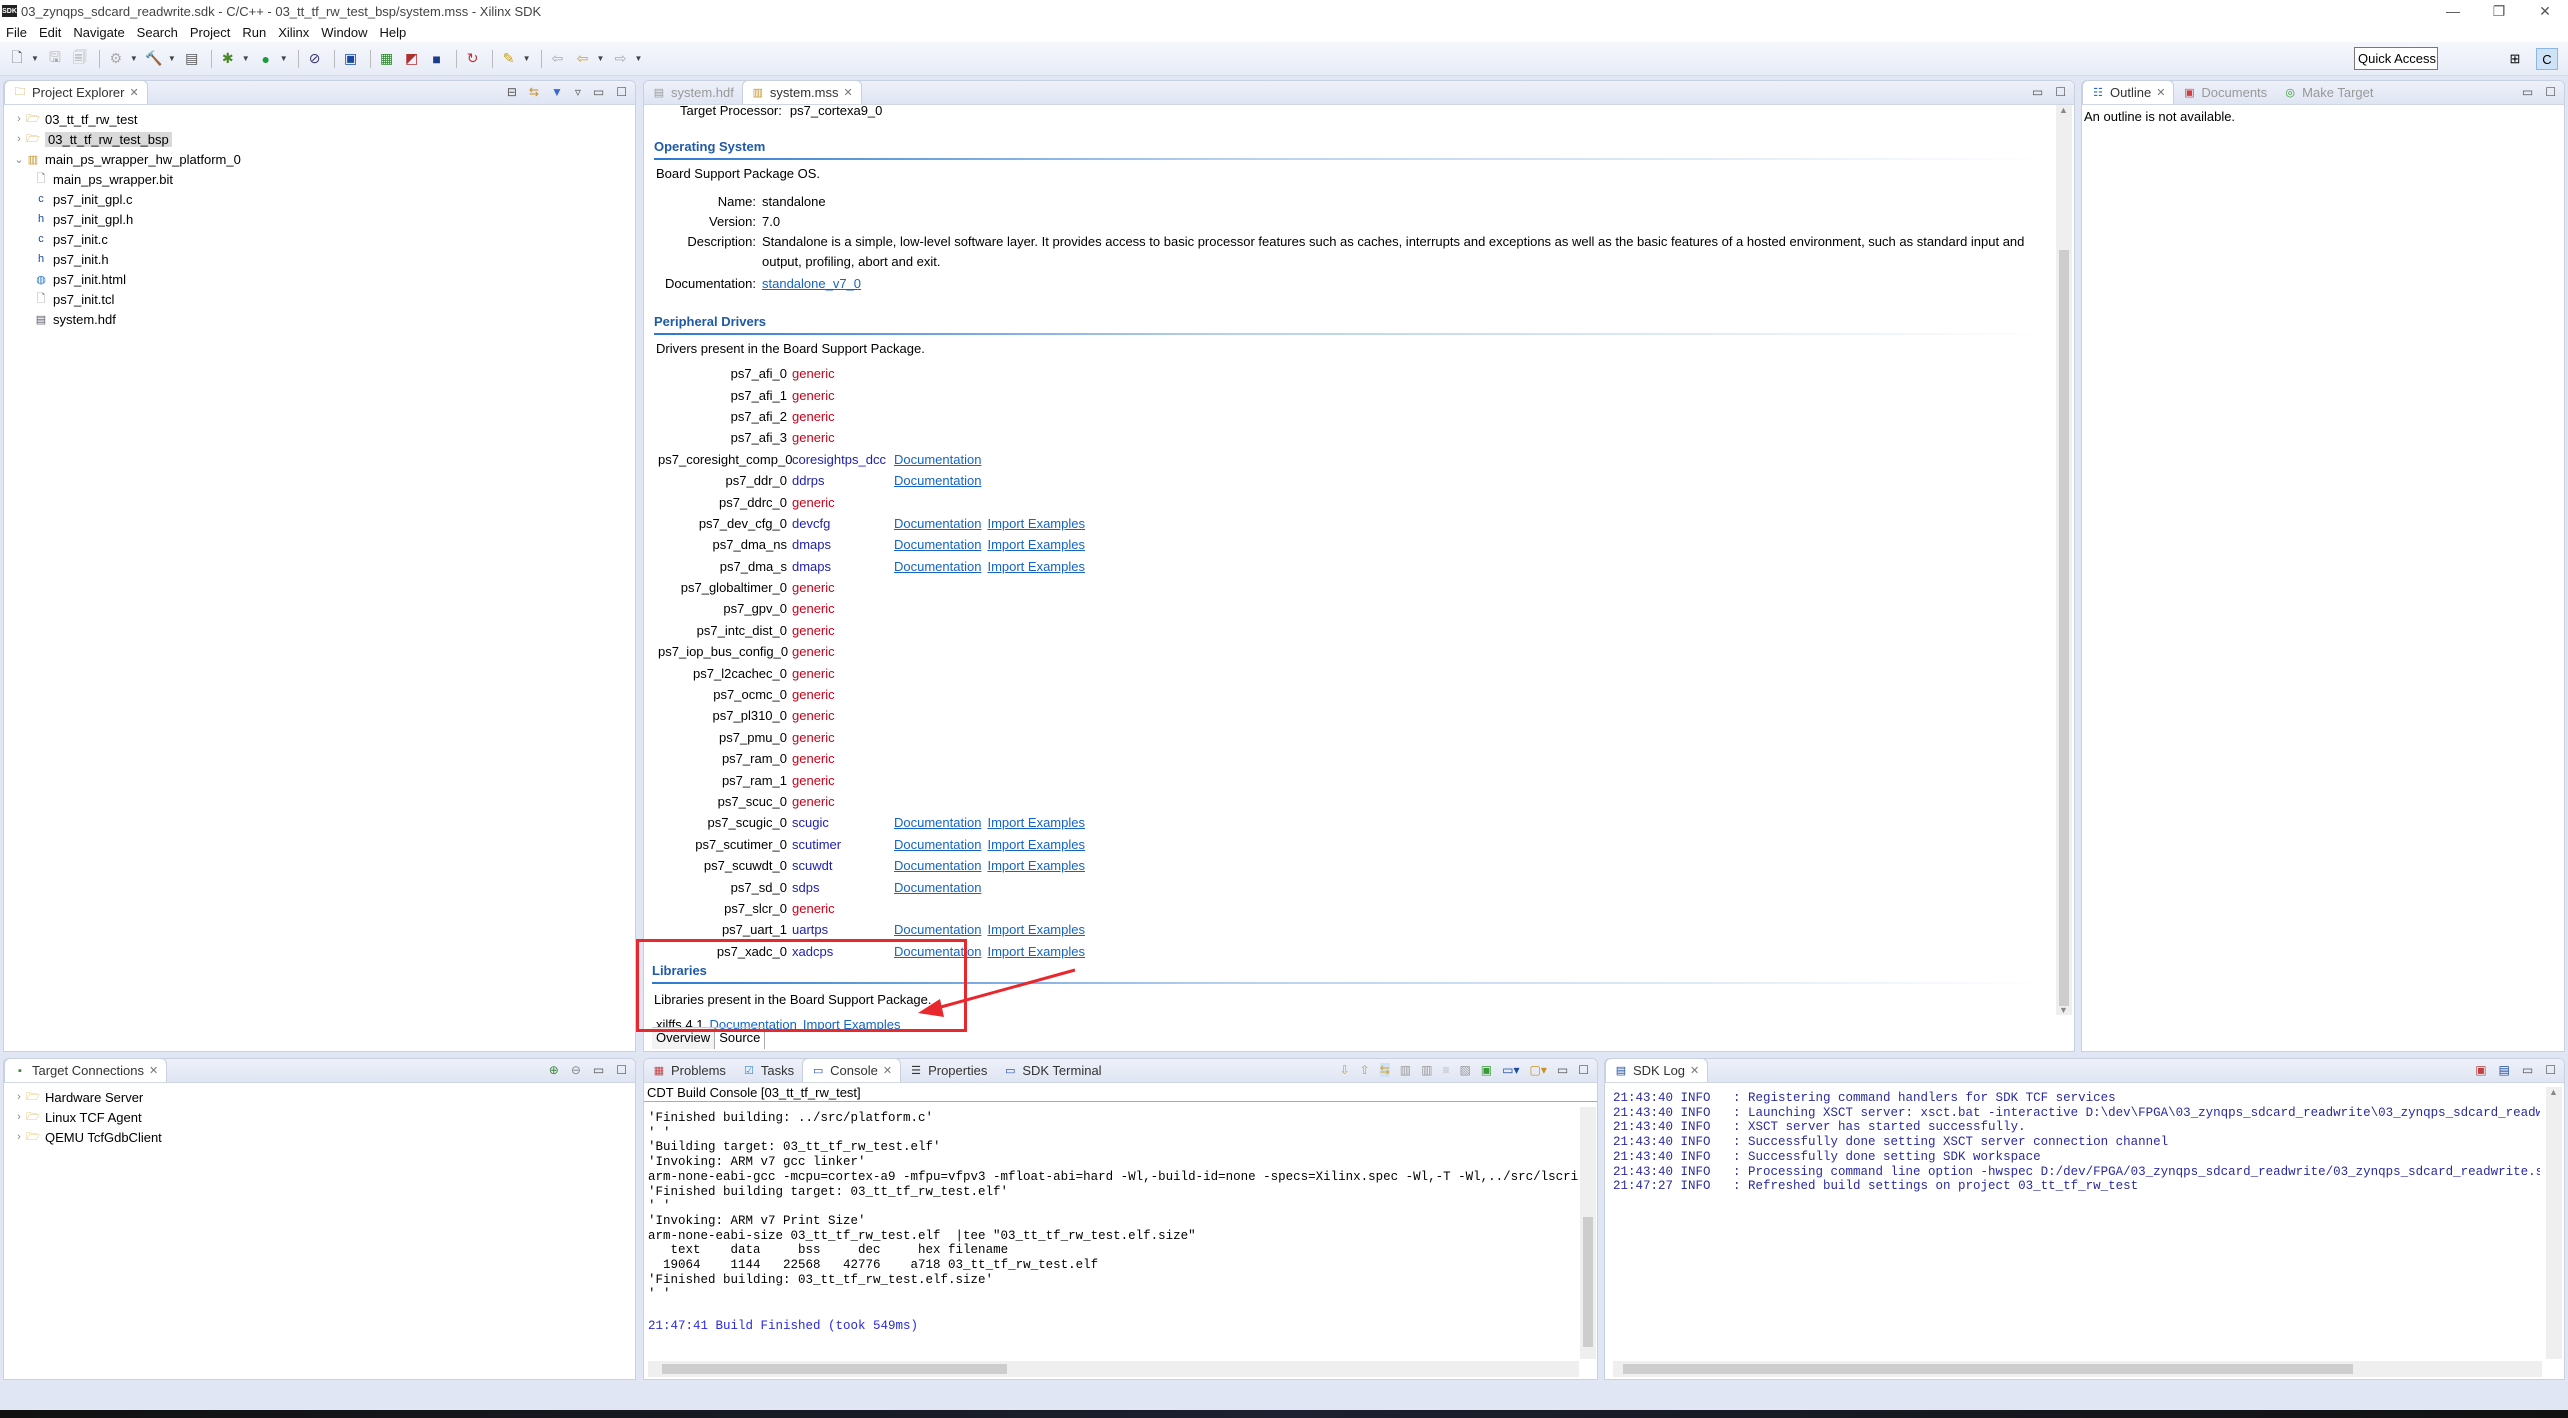  What do you see at coordinates (116, 59) in the screenshot?
I see `build-config-icon: ⚙` at bounding box center [116, 59].